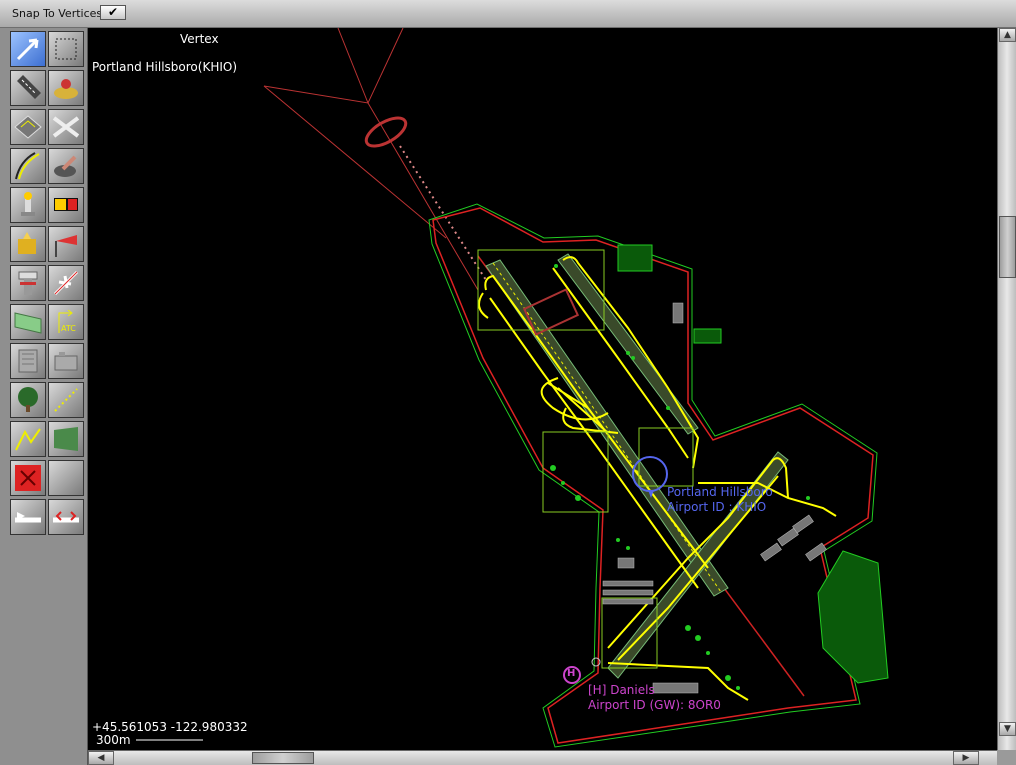 This screenshot has width=1016, height=765. I want to click on heliport-icon: H, so click(571, 673).